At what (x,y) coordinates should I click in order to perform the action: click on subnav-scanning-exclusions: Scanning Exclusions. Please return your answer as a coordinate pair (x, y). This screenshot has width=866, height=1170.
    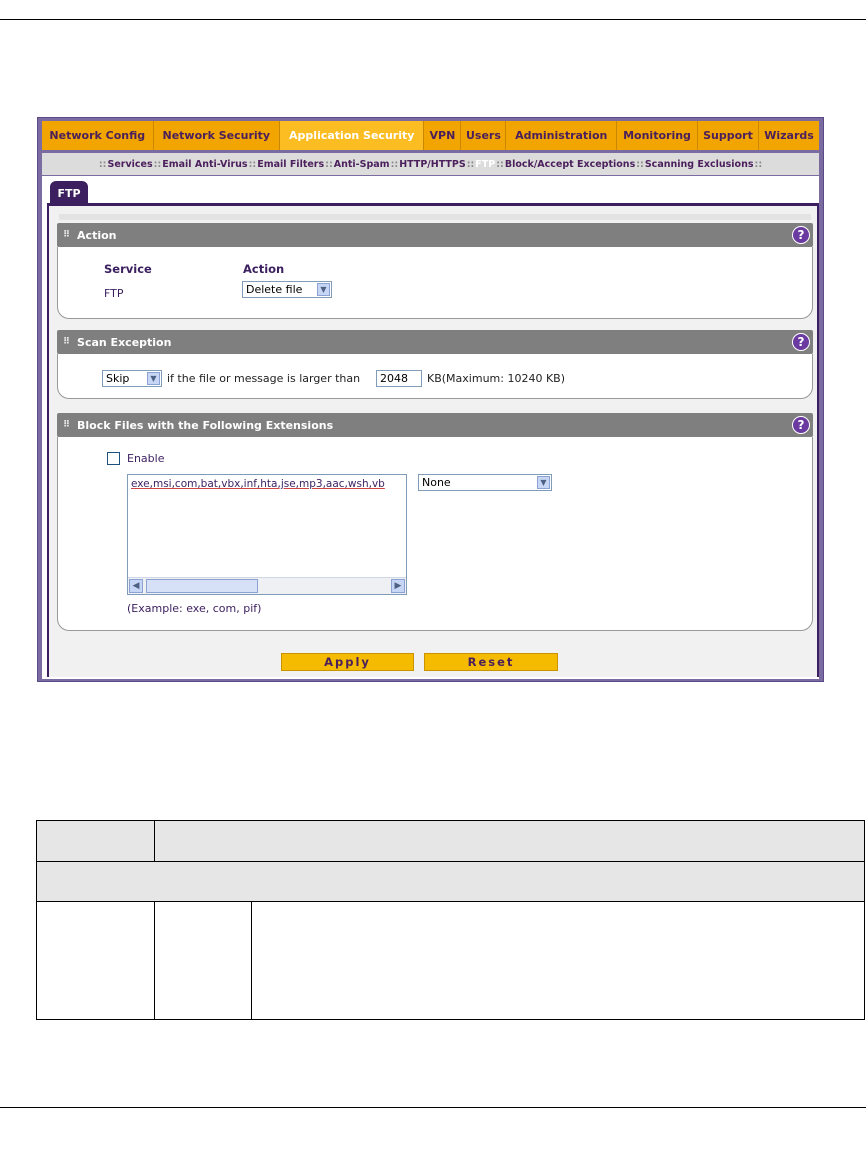
    Looking at the image, I should click on (699, 164).